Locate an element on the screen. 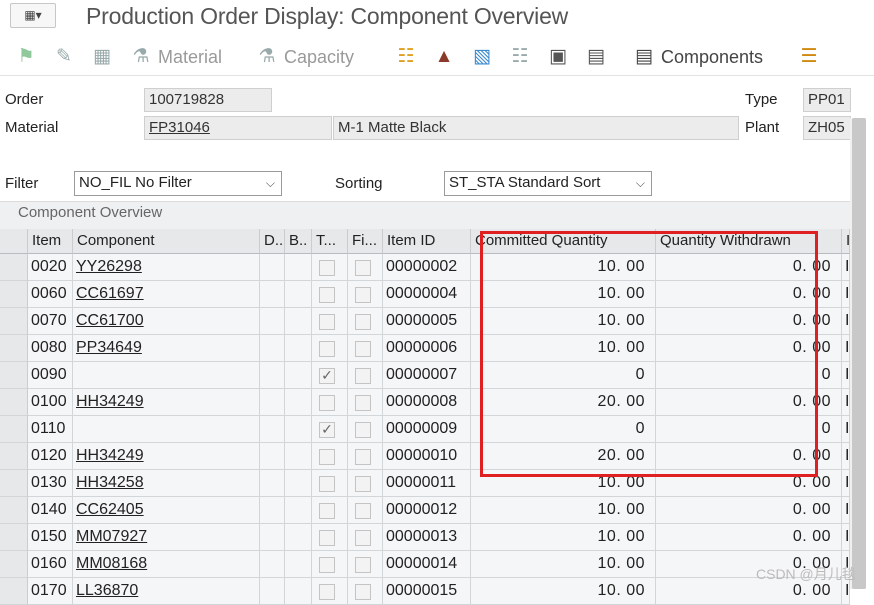 The image size is (874, 605). capacity-button: Capacity is located at coordinates (319, 57).